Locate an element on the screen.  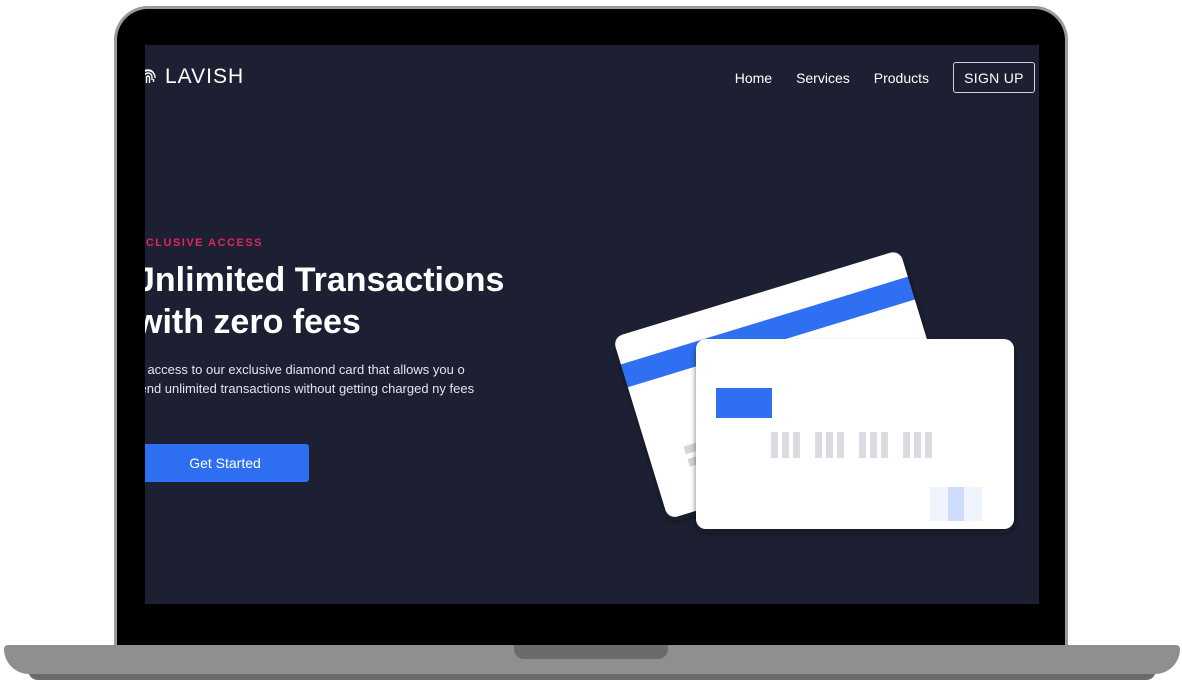
brand-logo: LAVISH is located at coordinates (194, 77).